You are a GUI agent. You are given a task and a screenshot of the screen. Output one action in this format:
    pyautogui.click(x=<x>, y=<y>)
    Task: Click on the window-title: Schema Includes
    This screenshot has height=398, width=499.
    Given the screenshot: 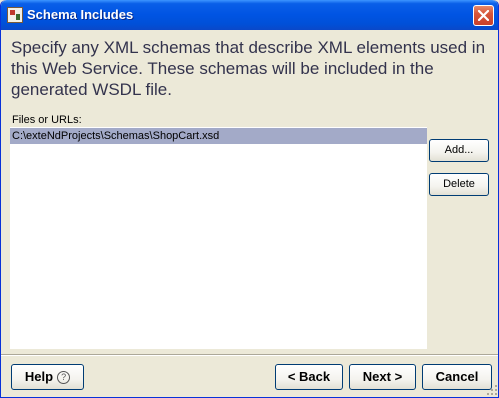 What is the action you would take?
    pyautogui.click(x=80, y=14)
    